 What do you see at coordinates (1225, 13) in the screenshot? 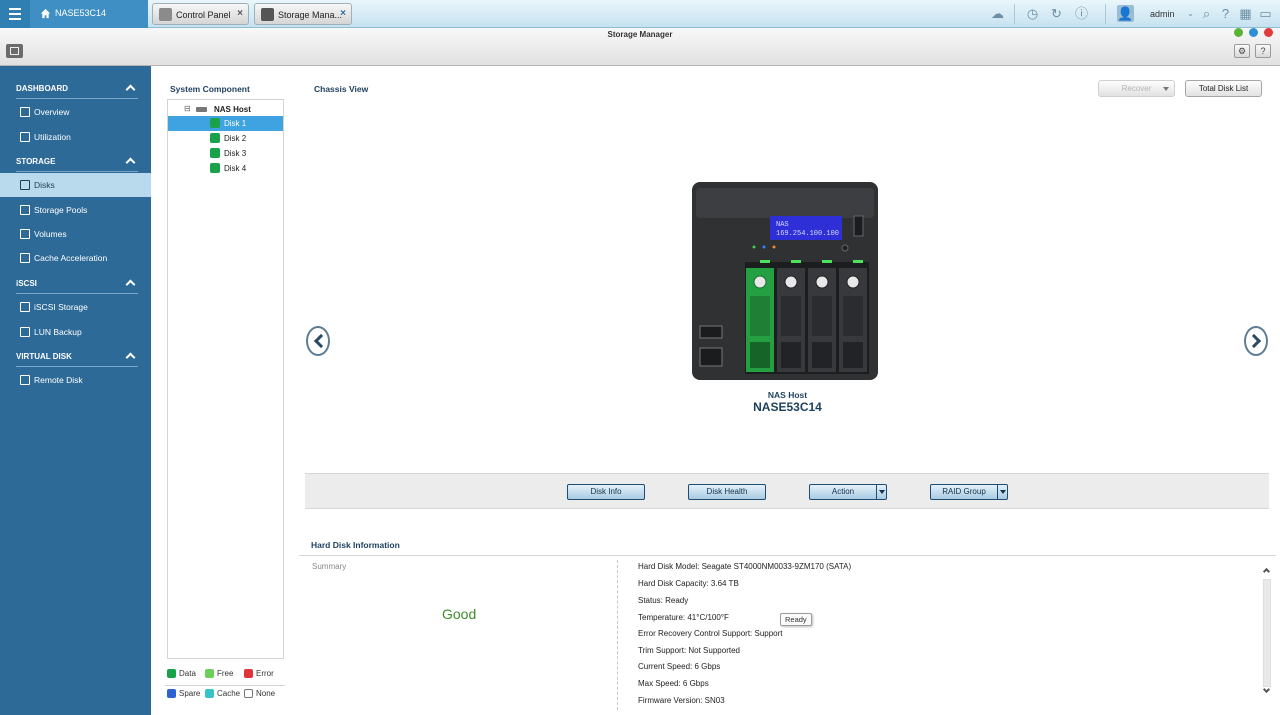
I see `help-icon: ?` at bounding box center [1225, 13].